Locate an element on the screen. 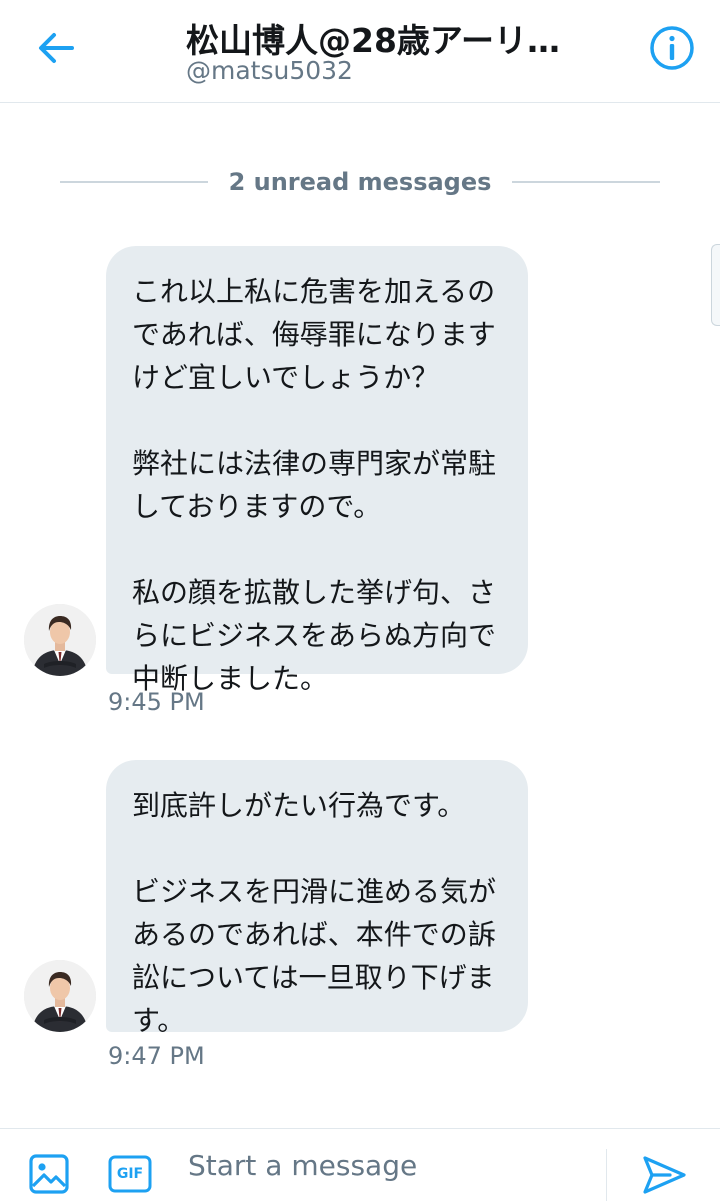 The image size is (720, 1201). gif-button: GIF is located at coordinates (130, 1174).